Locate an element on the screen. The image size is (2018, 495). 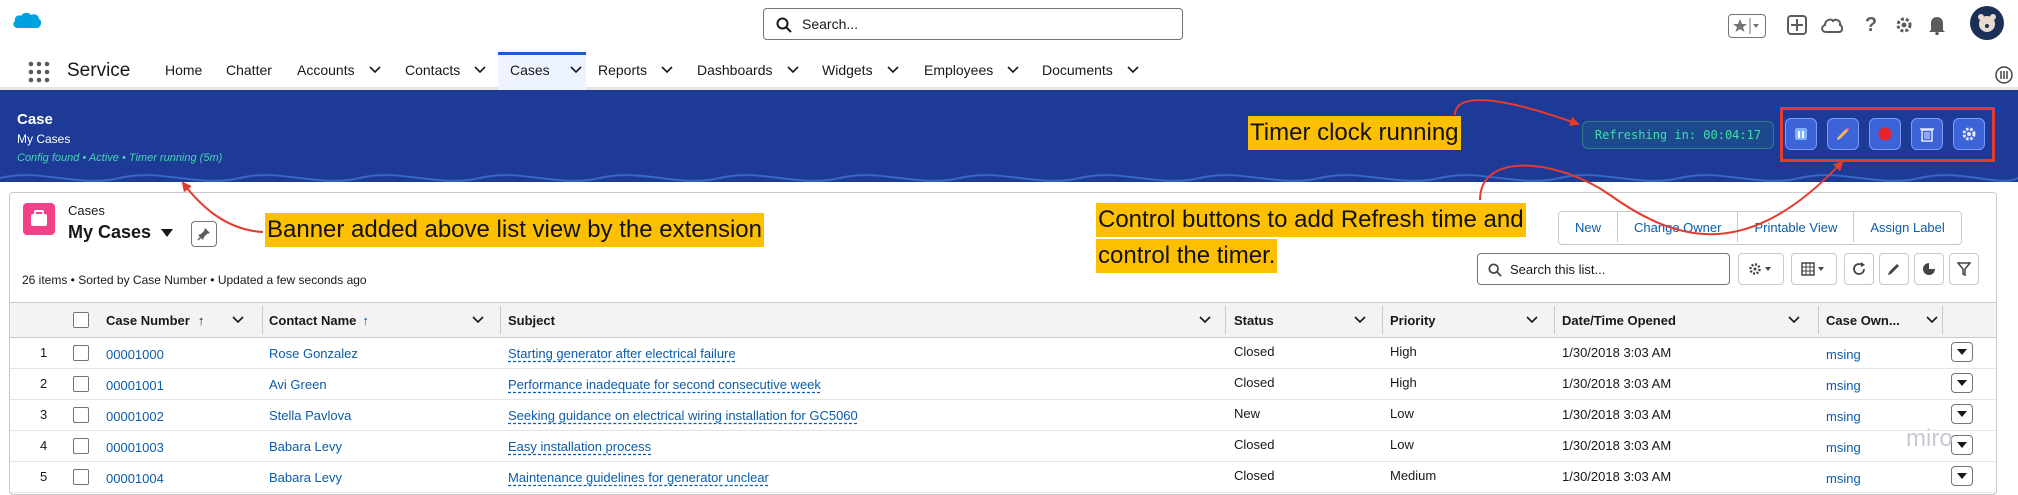
arrow-controls is located at coordinates (1661, 198).